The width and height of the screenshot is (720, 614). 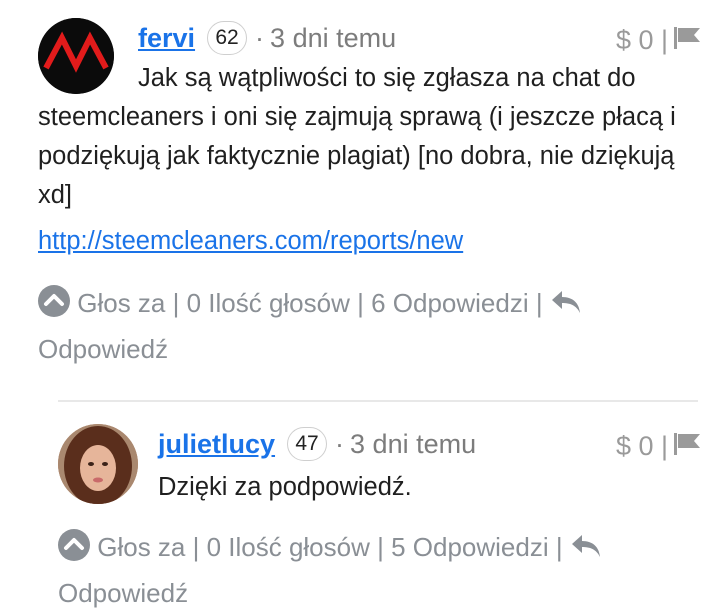 What do you see at coordinates (285, 487) in the screenshot?
I see `comment-body: Dzięki za podpowiedź.` at bounding box center [285, 487].